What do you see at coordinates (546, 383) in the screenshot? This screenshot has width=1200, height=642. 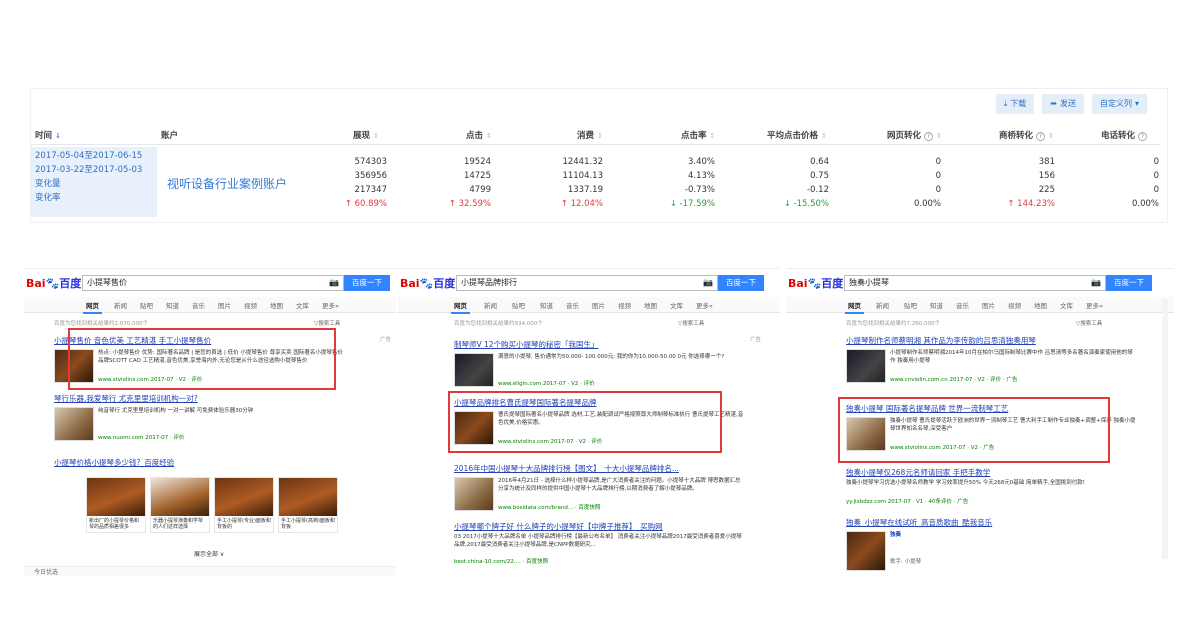 I see `result-url: www.eligin.com 2017-07 · V2 · 评价` at bounding box center [546, 383].